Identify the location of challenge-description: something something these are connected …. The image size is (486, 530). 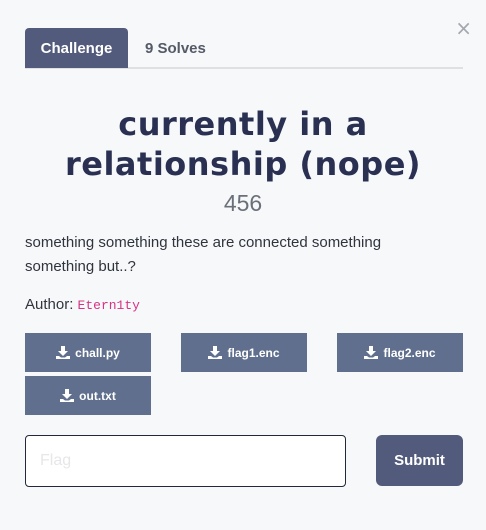
(245, 255).